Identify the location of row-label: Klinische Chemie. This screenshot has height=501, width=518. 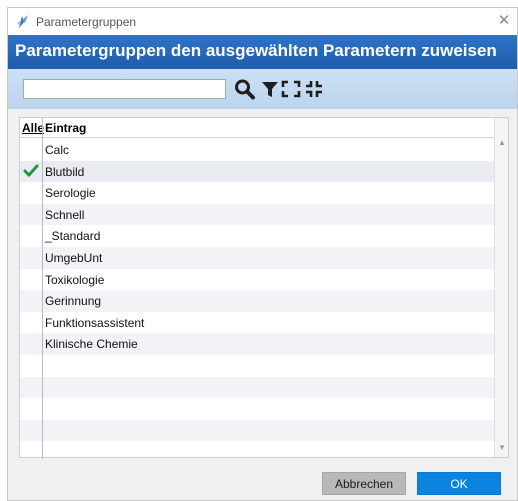
(91, 344).